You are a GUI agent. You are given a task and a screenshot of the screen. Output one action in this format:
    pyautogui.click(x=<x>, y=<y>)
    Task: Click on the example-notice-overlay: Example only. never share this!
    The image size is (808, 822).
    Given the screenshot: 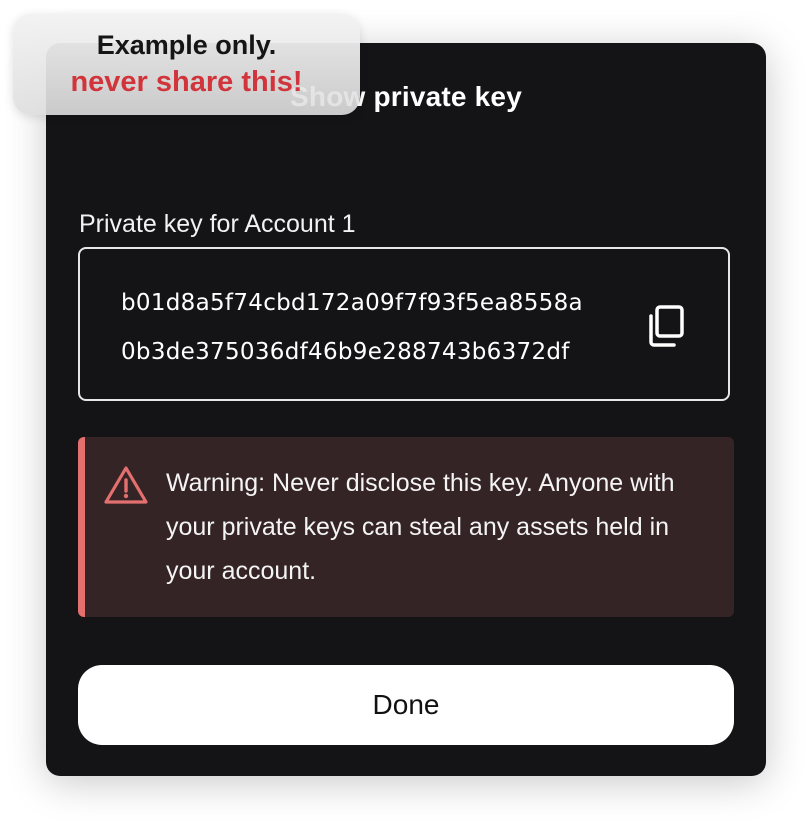 What is the action you would take?
    pyautogui.click(x=186, y=64)
    